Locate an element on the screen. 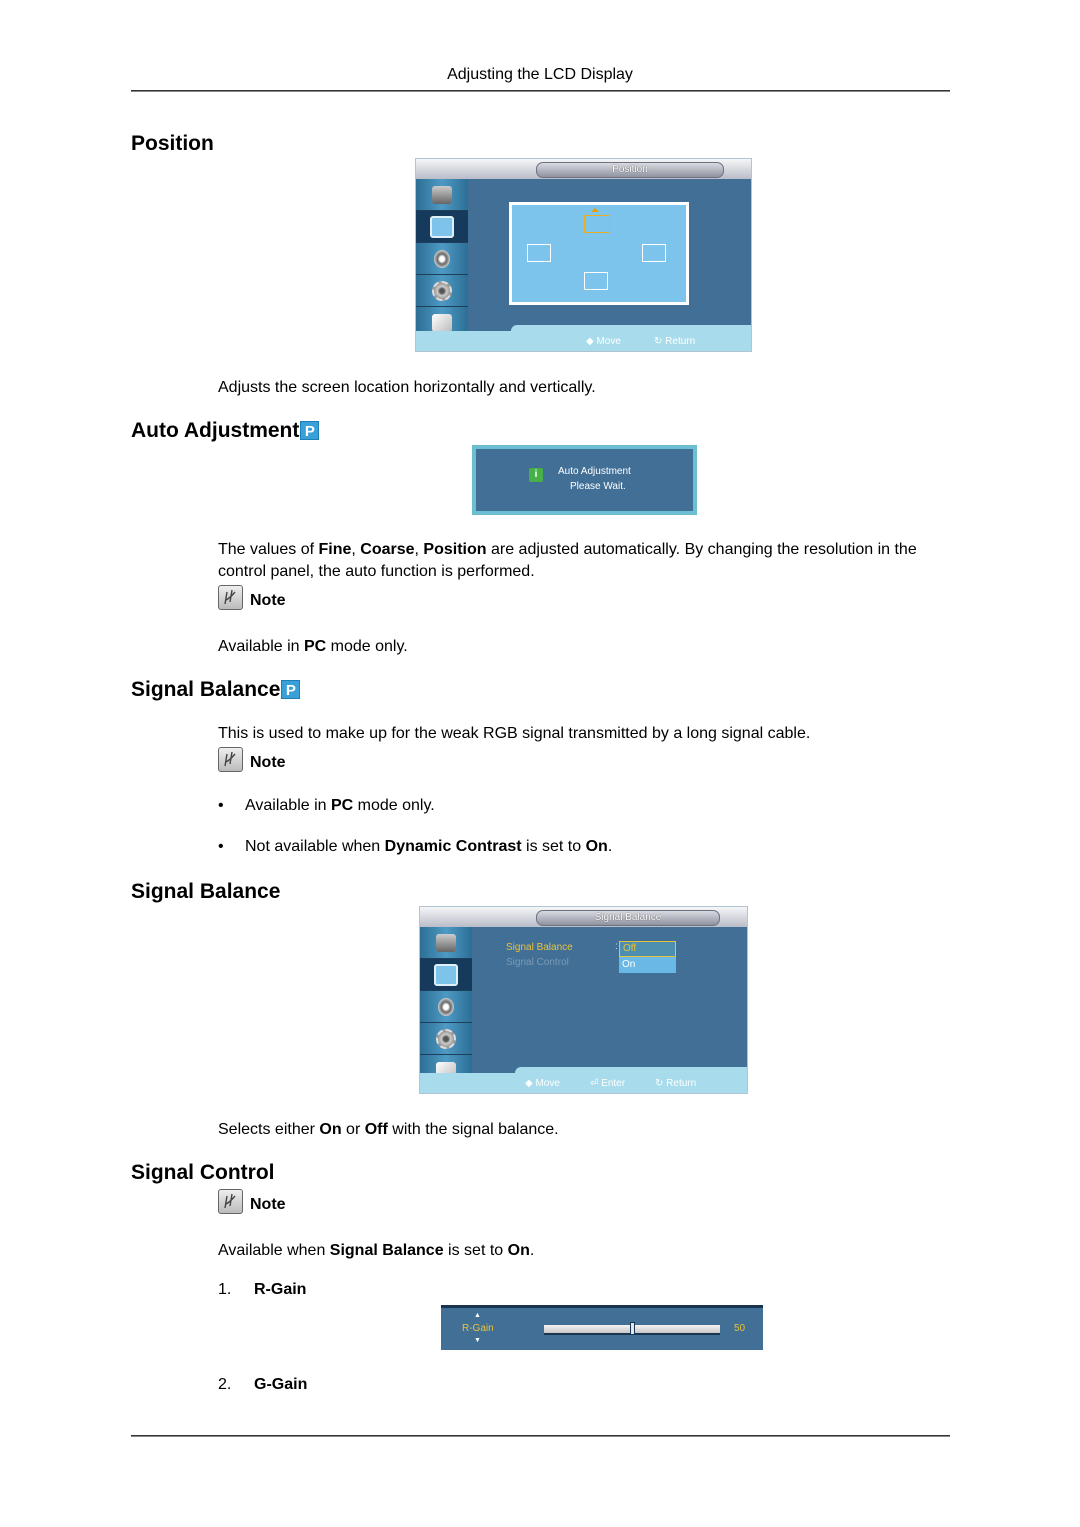  info-icon: i is located at coordinates (536, 475).